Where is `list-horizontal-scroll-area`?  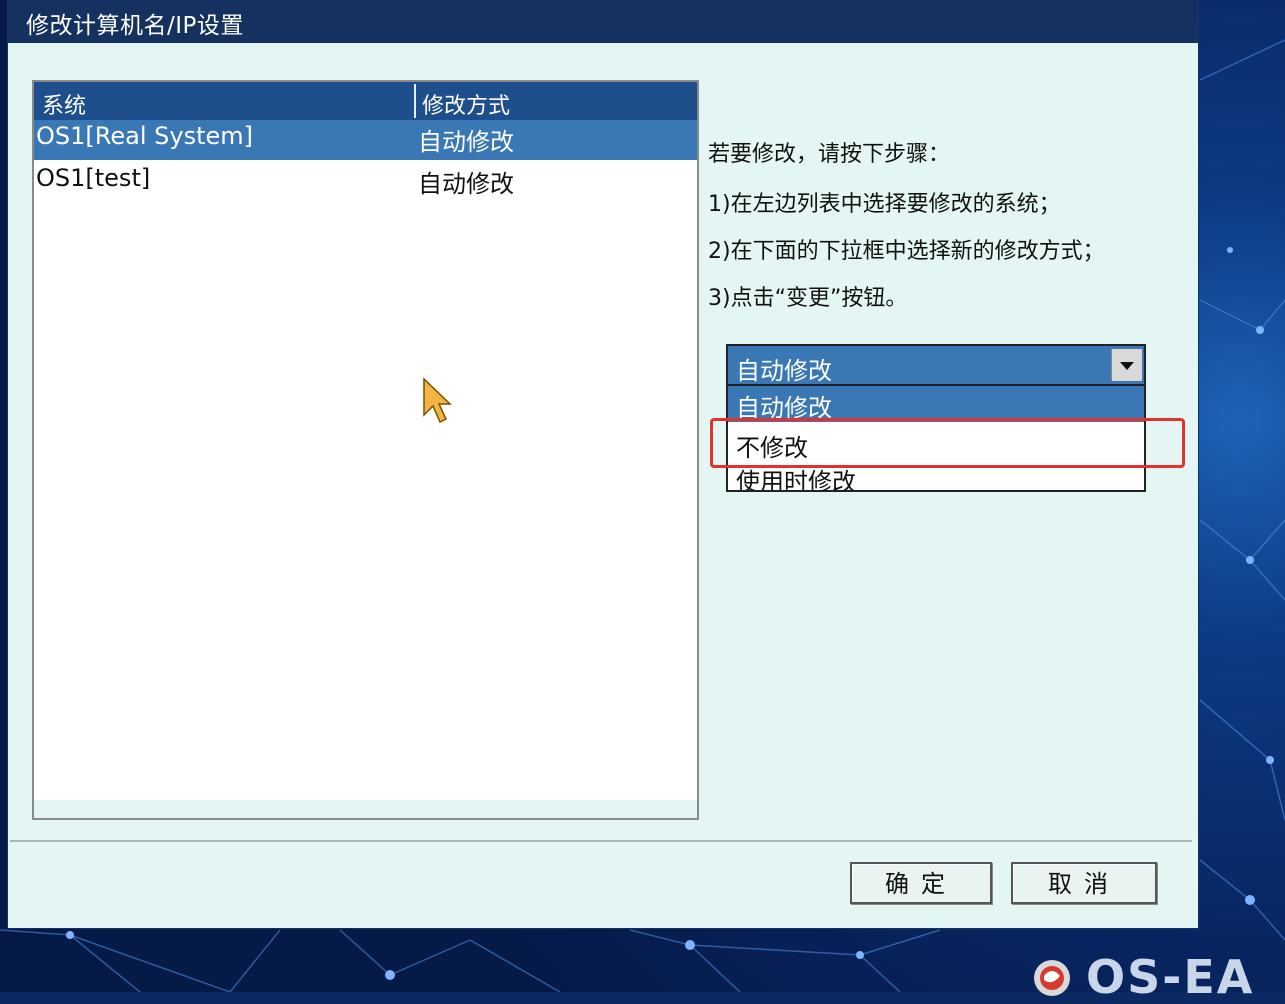
list-horizontal-scroll-area is located at coordinates (365, 809).